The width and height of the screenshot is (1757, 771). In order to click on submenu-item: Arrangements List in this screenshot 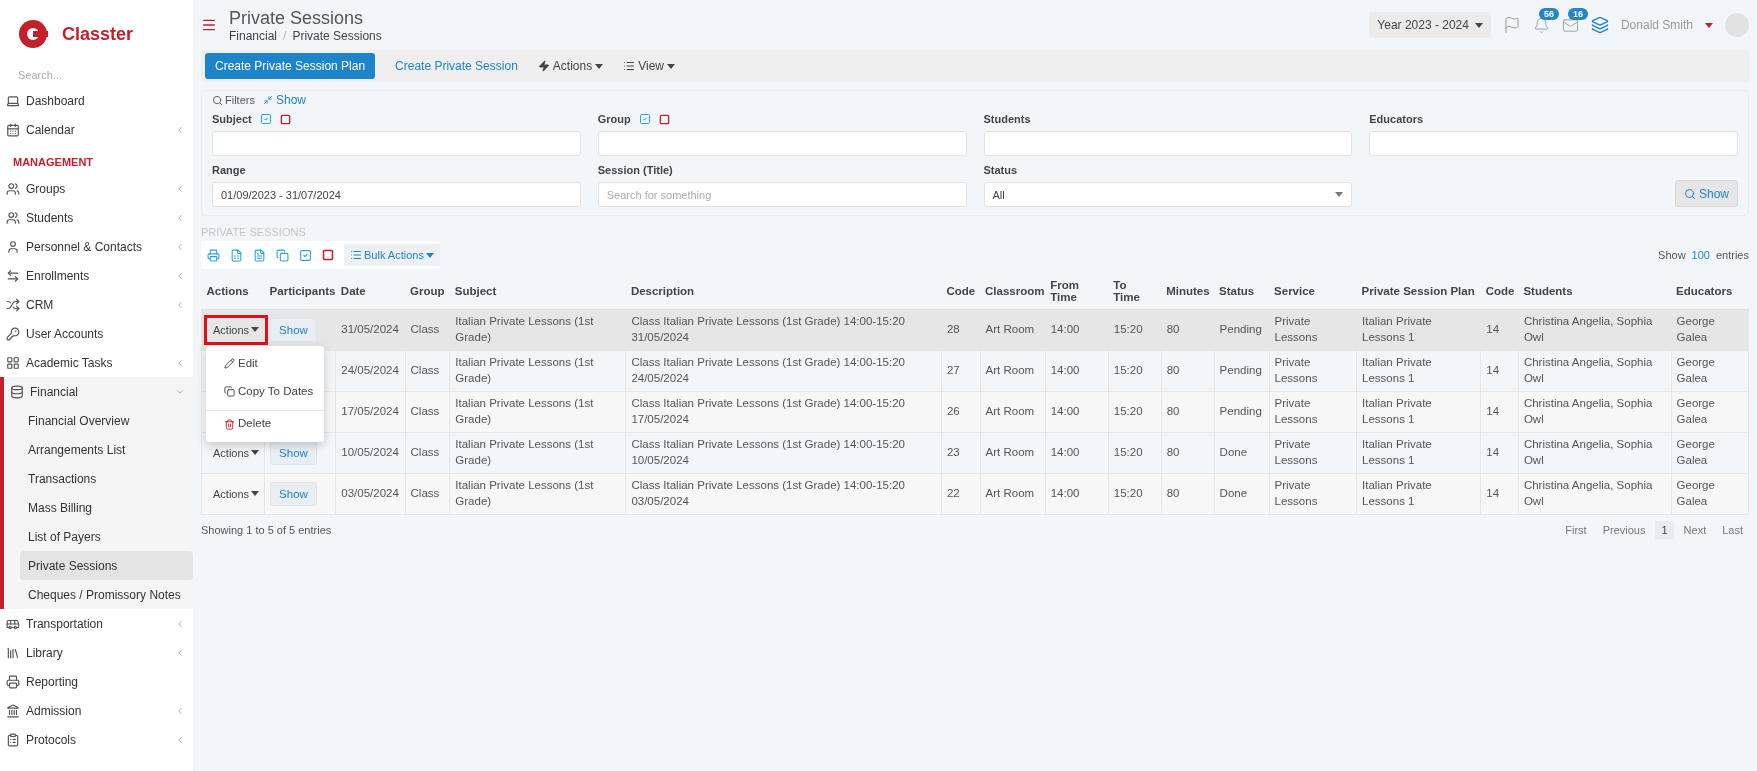, I will do `click(106, 449)`.